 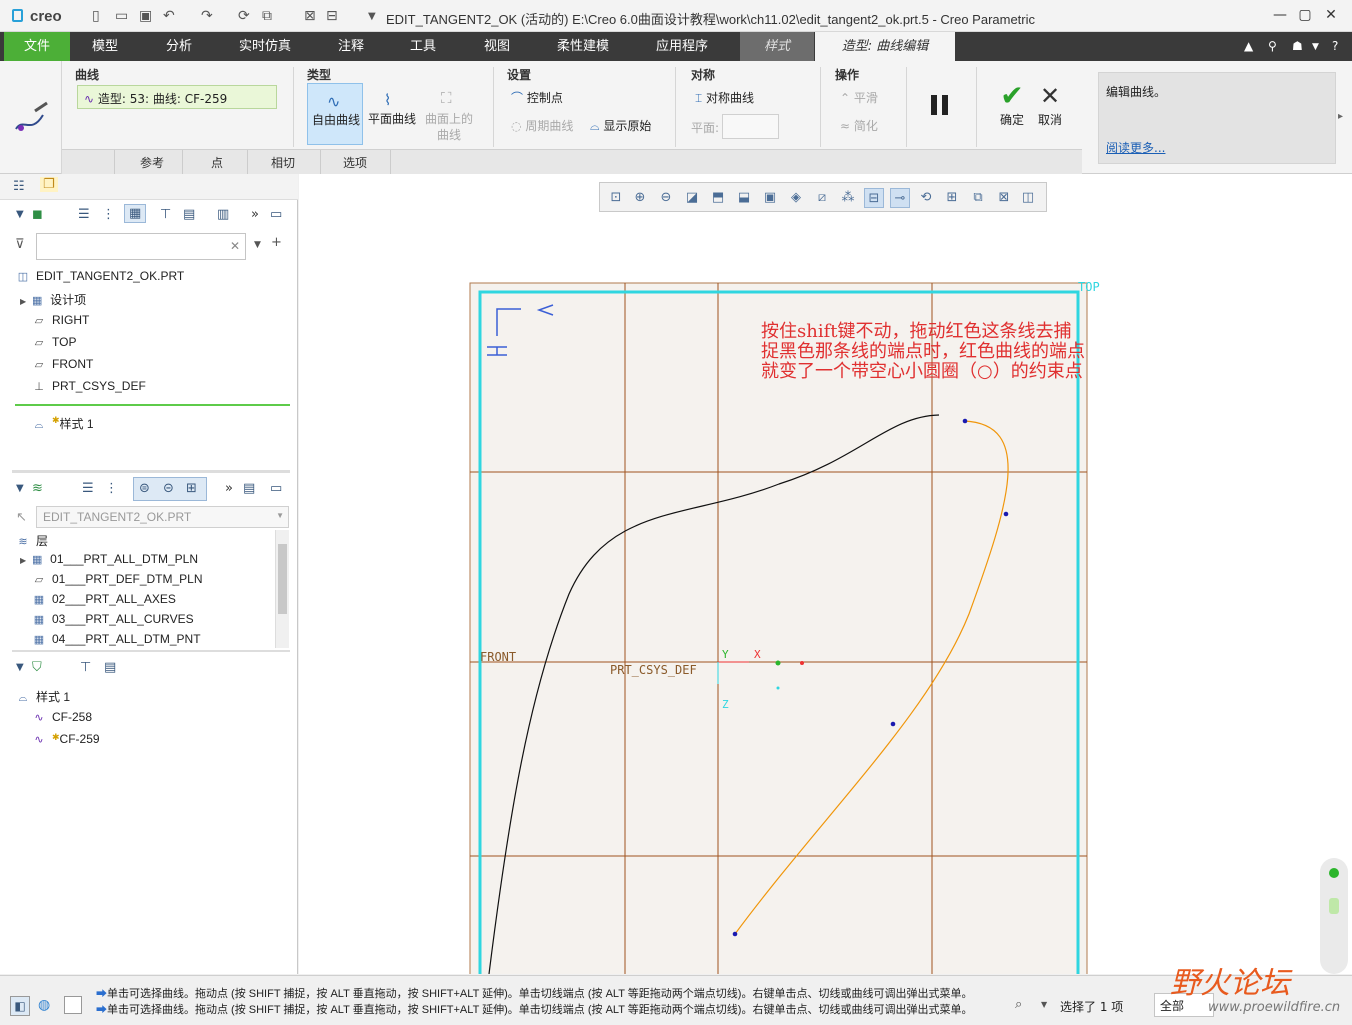 What do you see at coordinates (162, 517) in the screenshot?
I see `layer-model-dropdown: EDIT_TANGENT2_OK.PRT ▼` at bounding box center [162, 517].